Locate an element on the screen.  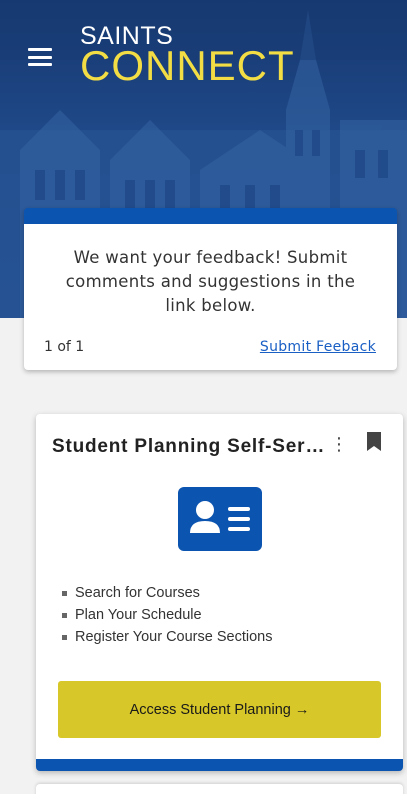
more-options-icon: ⋮ is located at coordinates (339, 445).